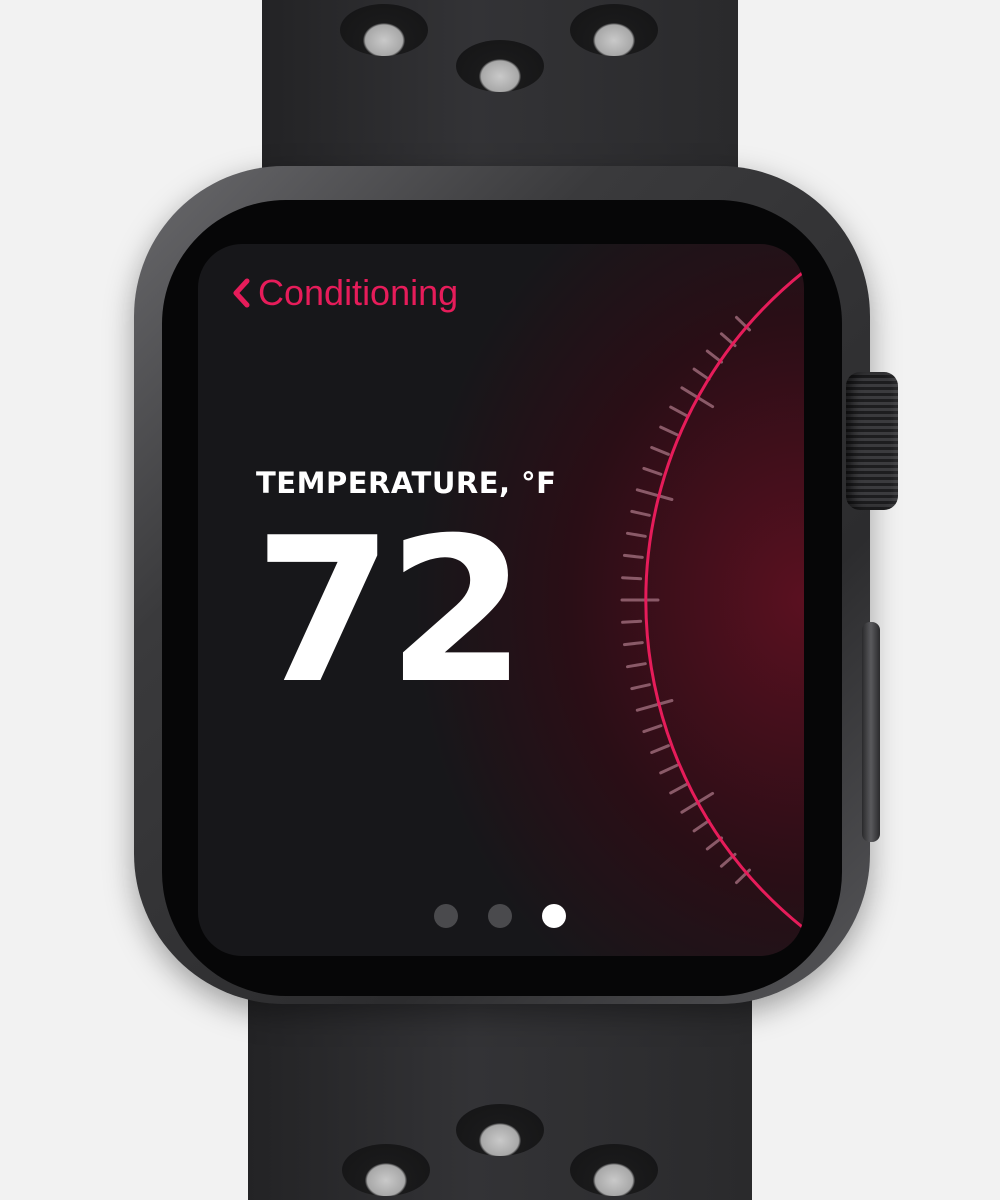  I want to click on page-indicator, so click(500, 916).